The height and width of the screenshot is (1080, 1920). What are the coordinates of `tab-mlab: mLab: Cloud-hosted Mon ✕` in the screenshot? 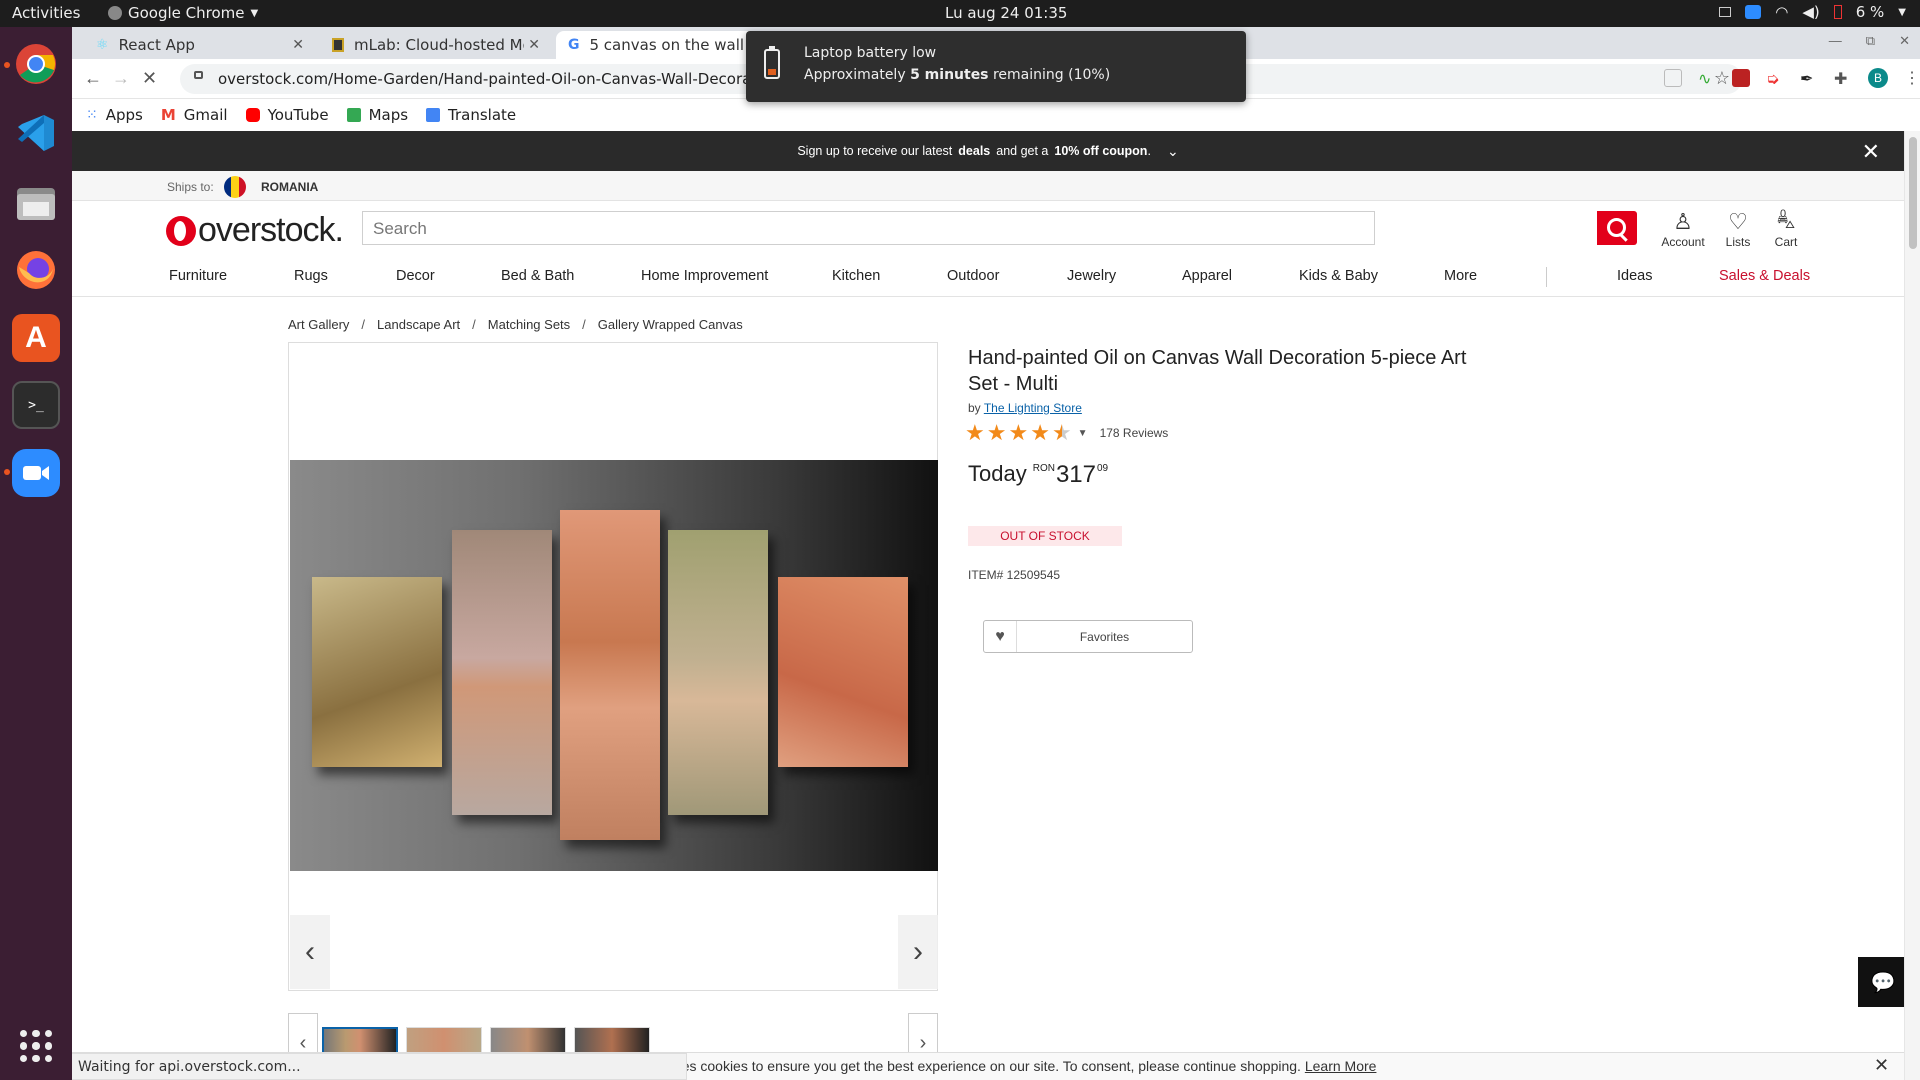 It's located at (435, 45).